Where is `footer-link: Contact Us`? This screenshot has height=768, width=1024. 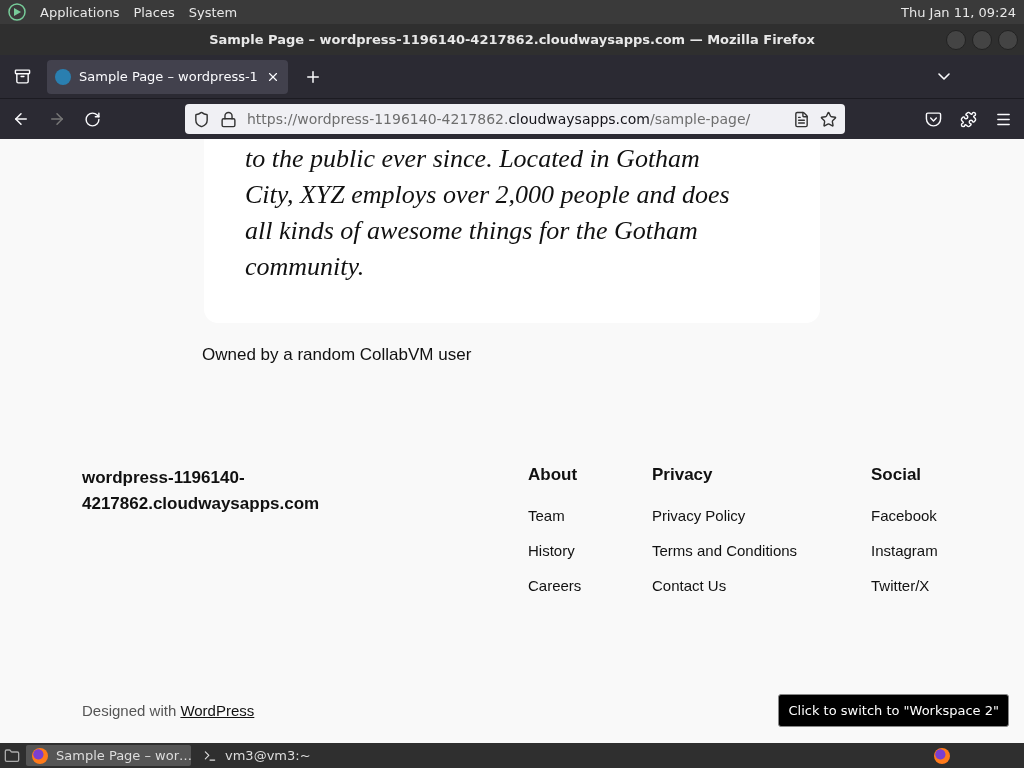 footer-link: Contact Us is located at coordinates (761, 585).